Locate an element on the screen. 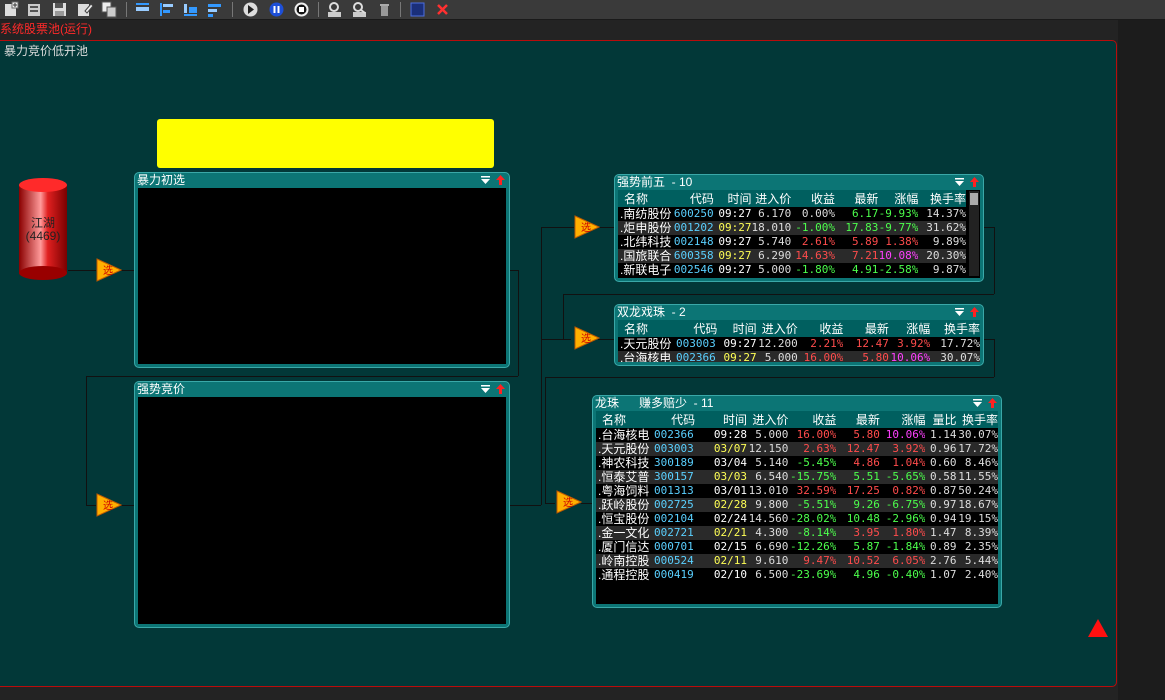  panel-violent-primary: 暴力初选 is located at coordinates (322, 270).